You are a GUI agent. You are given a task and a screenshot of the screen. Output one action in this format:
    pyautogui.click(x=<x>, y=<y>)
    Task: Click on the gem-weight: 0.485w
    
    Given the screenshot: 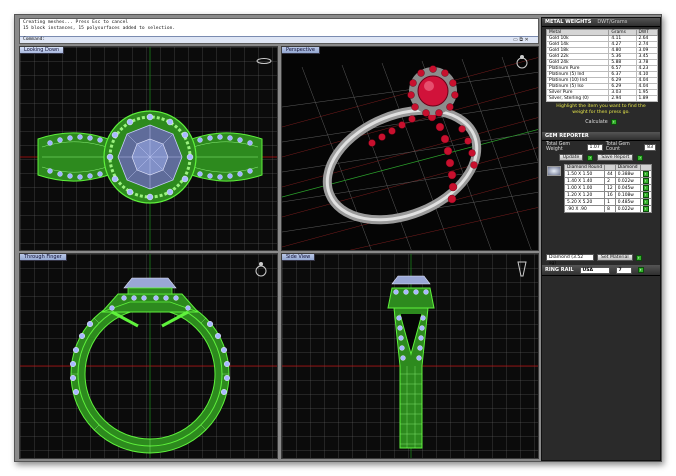 What is the action you would take?
    pyautogui.click(x=627, y=202)
    